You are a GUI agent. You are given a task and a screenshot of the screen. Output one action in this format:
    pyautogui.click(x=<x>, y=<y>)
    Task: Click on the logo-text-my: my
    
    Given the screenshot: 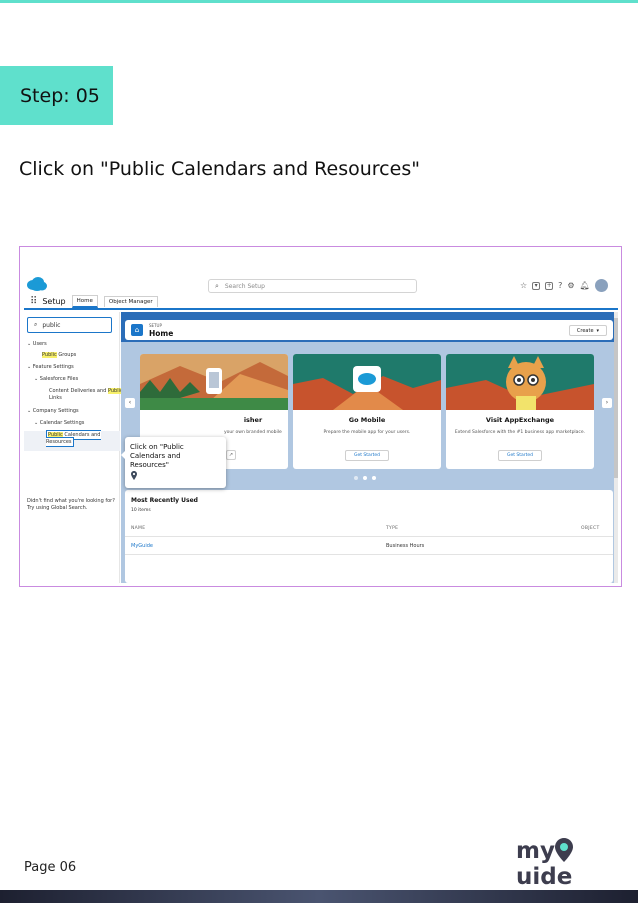 What is the action you would take?
    pyautogui.click(x=535, y=851)
    